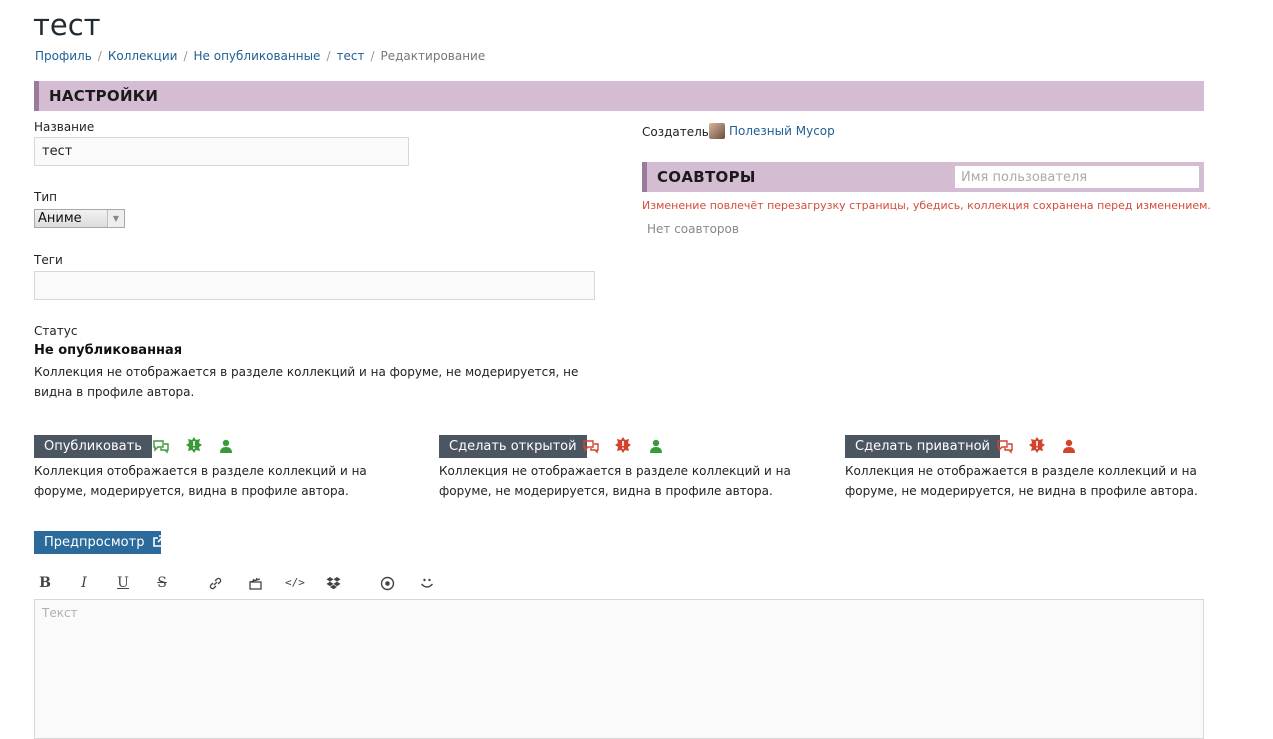 The width and height of the screenshot is (1273, 739). What do you see at coordinates (67, 25) in the screenshot?
I see `page-title: тест` at bounding box center [67, 25].